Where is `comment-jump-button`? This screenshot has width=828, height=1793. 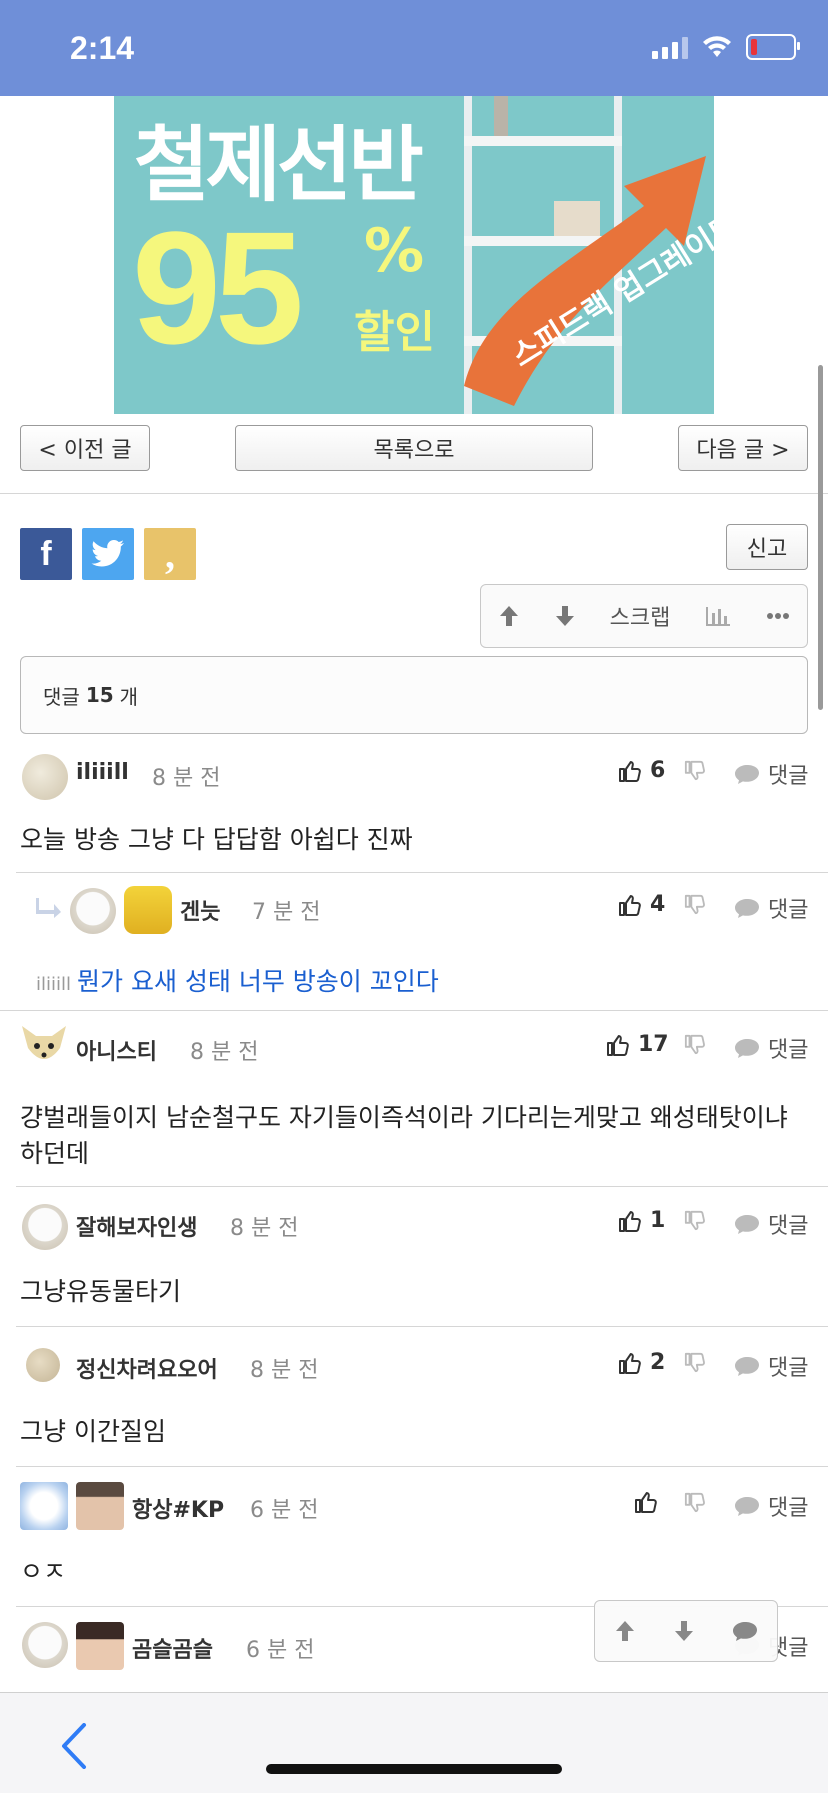 comment-jump-button is located at coordinates (745, 1631).